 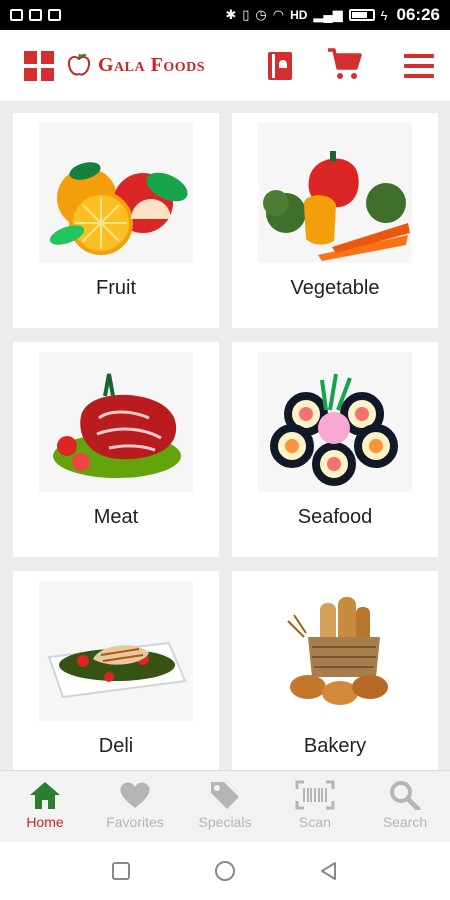 What do you see at coordinates (328, 14) in the screenshot?
I see `signal-icon: ▂▄▆` at bounding box center [328, 14].